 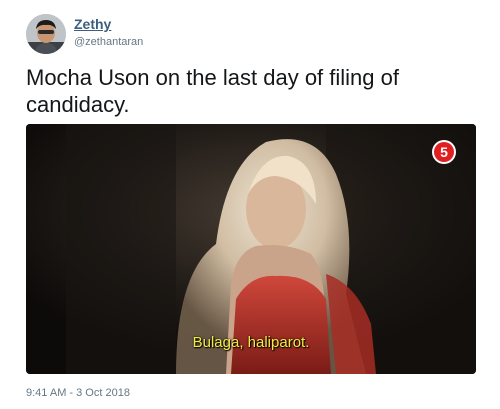 I want to click on video-subtitle: Bulaga, haliparot., so click(x=251, y=342).